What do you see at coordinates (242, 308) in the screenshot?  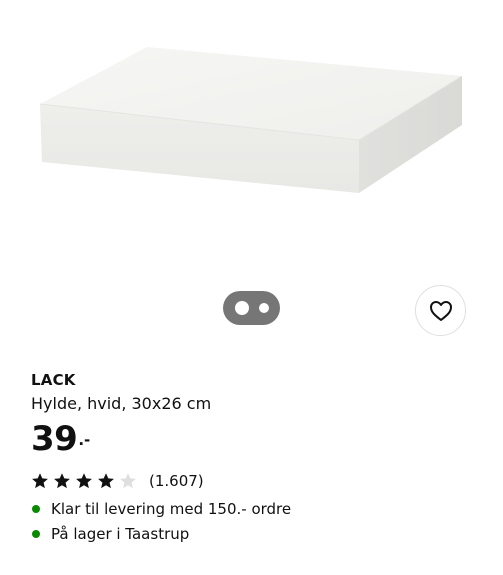 I see `pager-dot-active` at bounding box center [242, 308].